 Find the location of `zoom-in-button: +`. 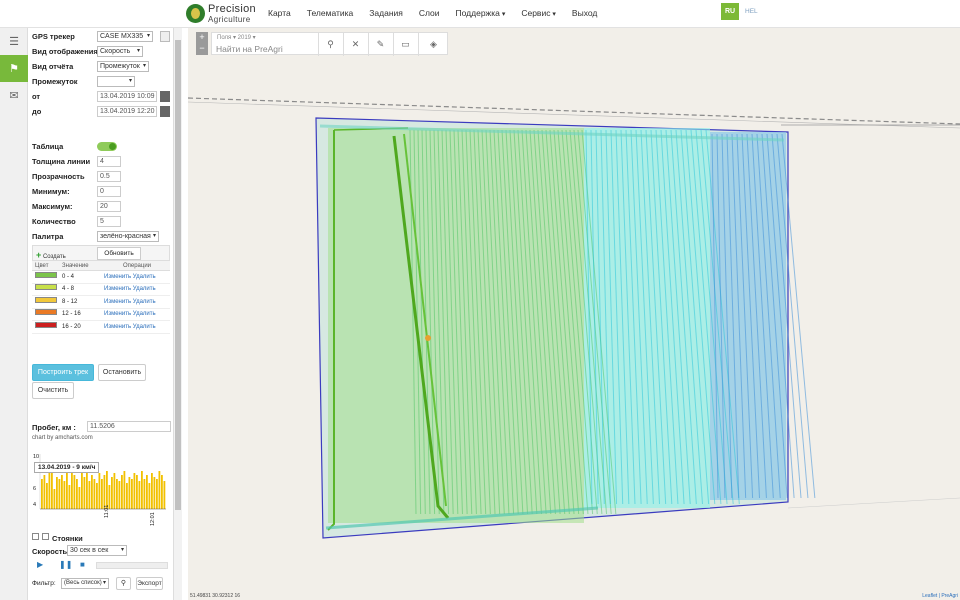

zoom-in-button: + is located at coordinates (202, 37).